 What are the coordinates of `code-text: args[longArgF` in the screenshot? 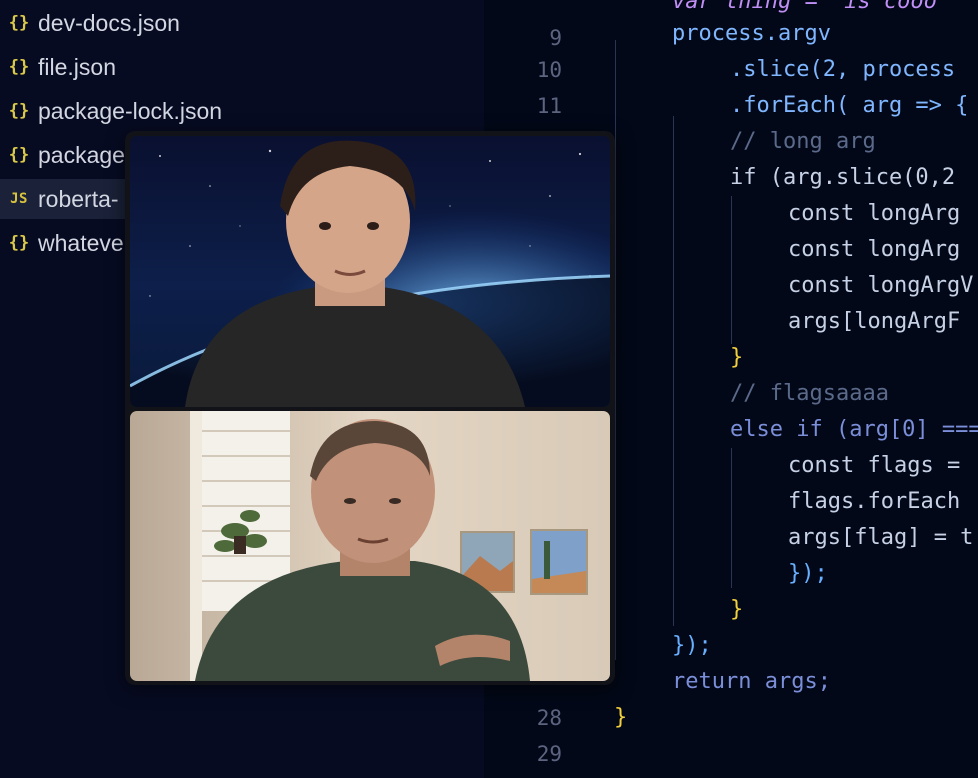 It's located at (874, 321).